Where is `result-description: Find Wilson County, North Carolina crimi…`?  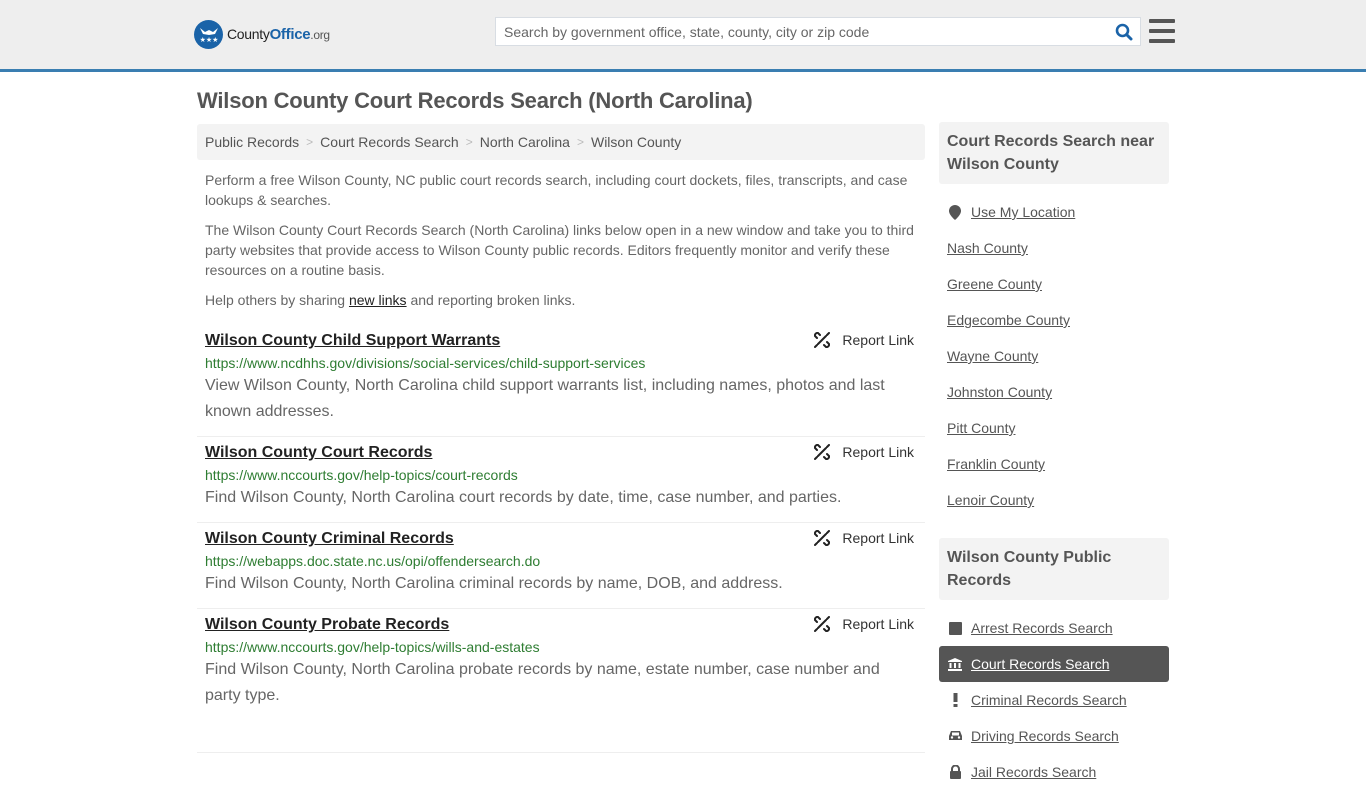 result-description: Find Wilson County, North Carolina crimi… is located at coordinates (494, 583).